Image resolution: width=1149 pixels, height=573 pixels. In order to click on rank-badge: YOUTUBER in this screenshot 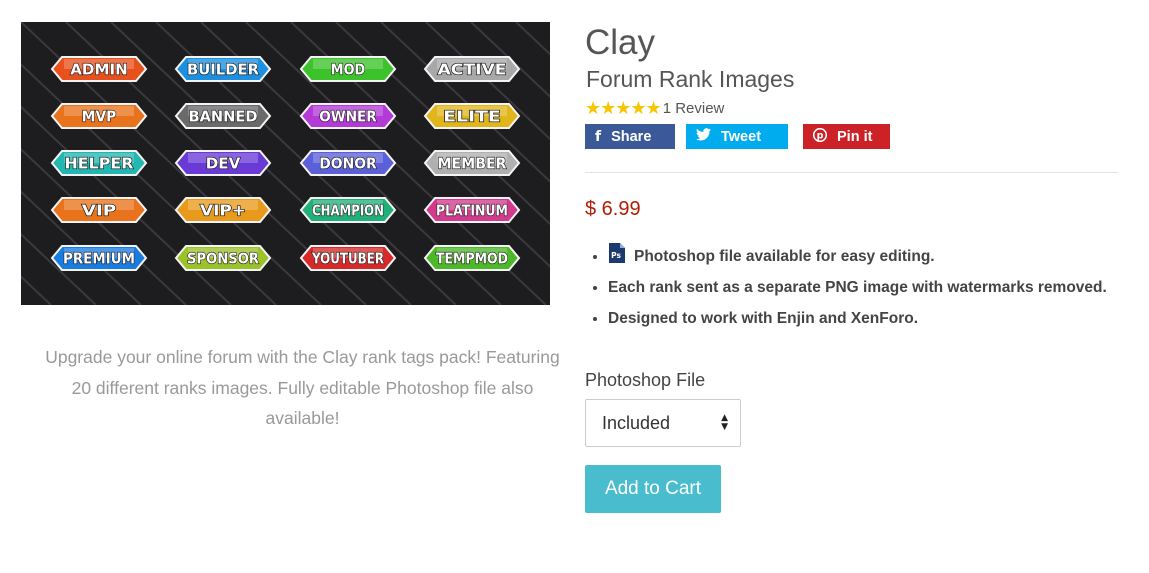, I will do `click(348, 258)`.